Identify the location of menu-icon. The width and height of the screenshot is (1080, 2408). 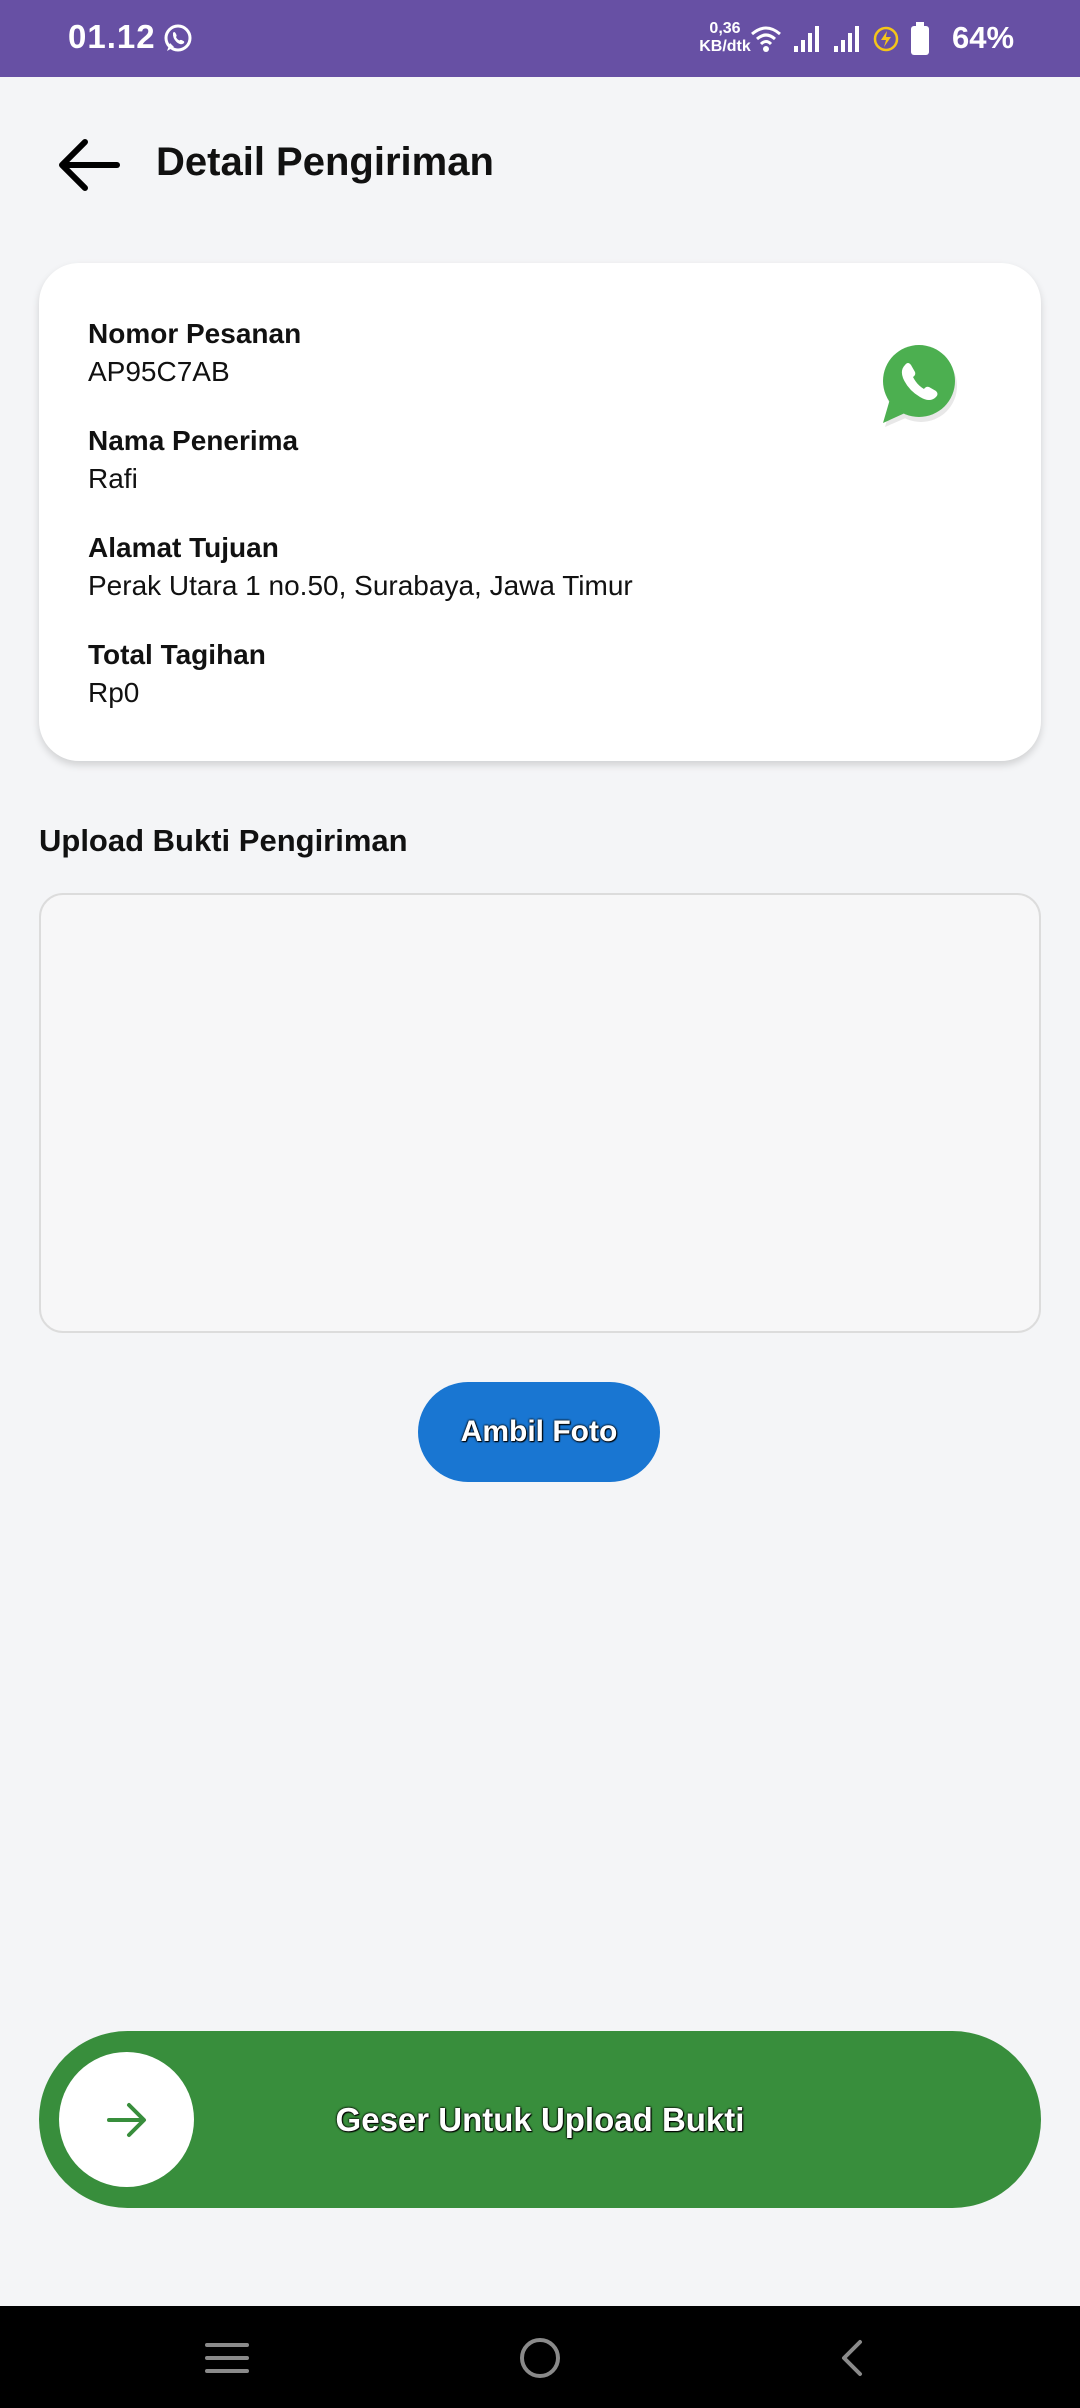
(227, 2358).